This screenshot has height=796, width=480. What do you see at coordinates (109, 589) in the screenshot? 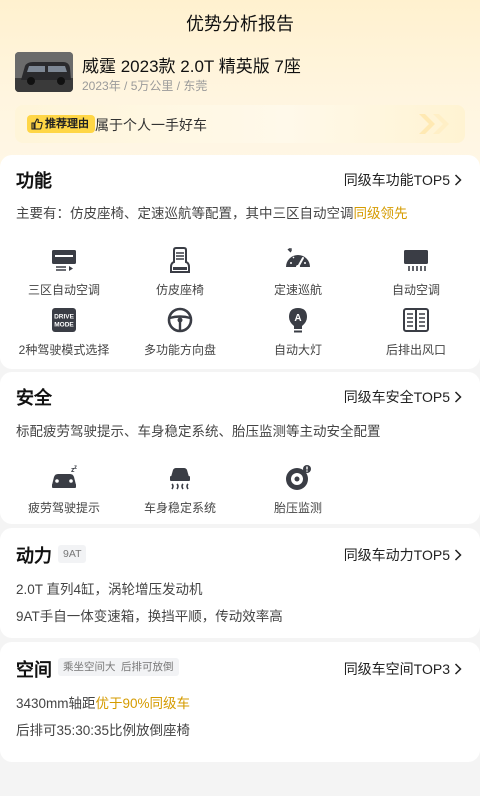
I see `power-line: 2.0T 直列4缸，涡轮增压发动机` at bounding box center [109, 589].